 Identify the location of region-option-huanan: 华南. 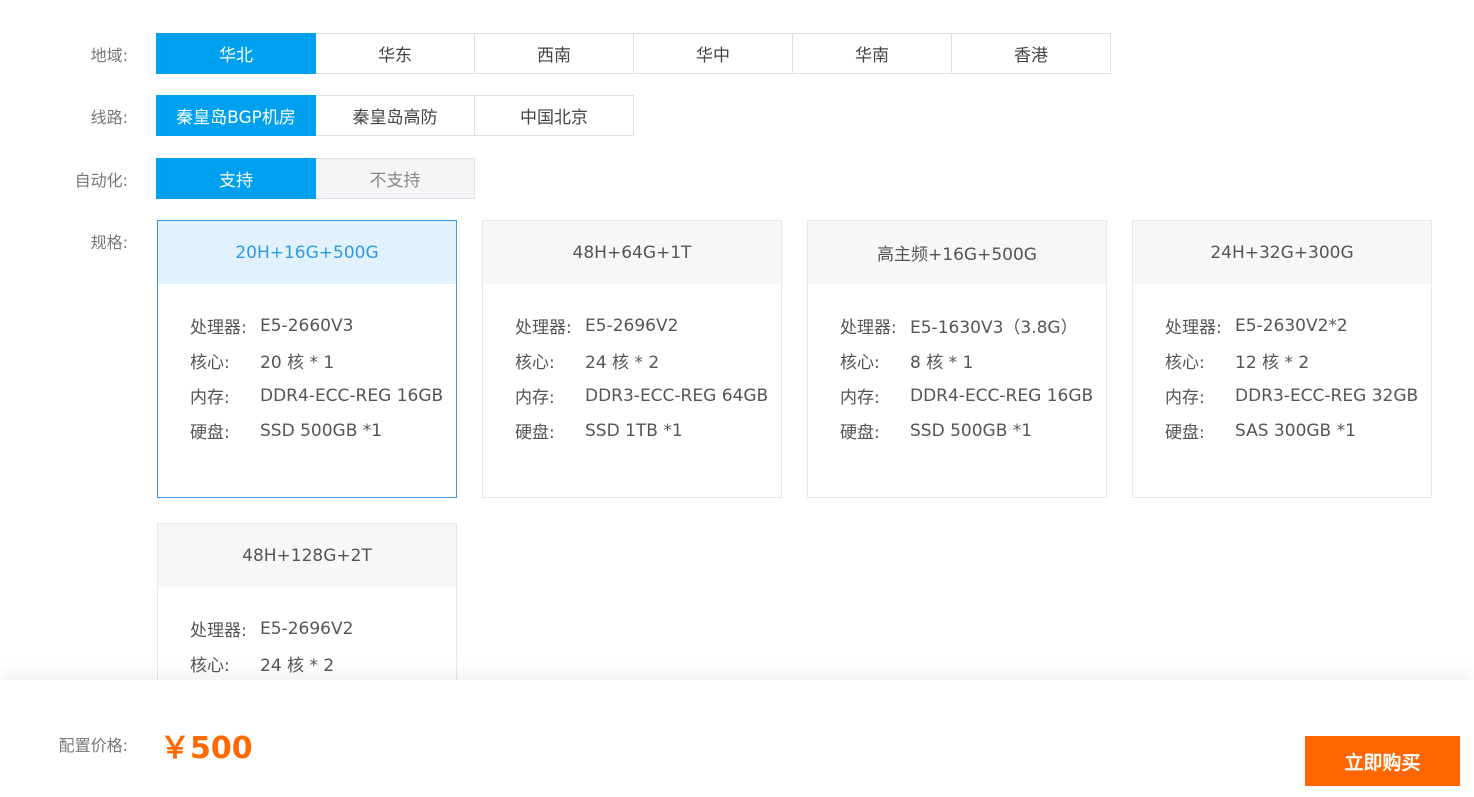
(872, 53).